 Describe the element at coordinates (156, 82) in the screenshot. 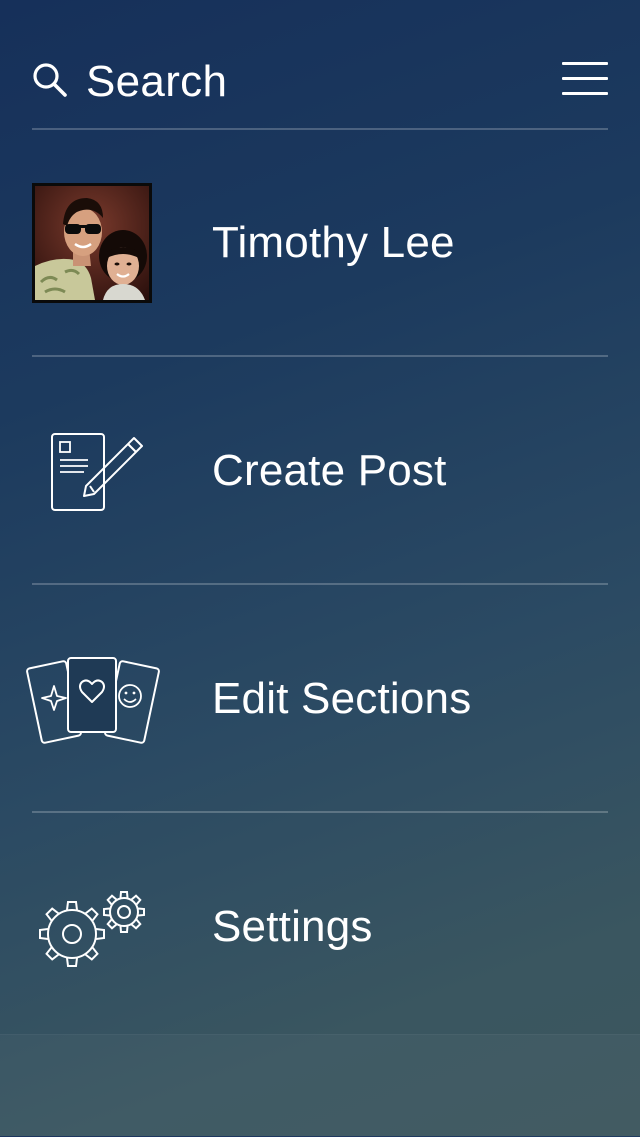

I see `search-label: Search` at that location.